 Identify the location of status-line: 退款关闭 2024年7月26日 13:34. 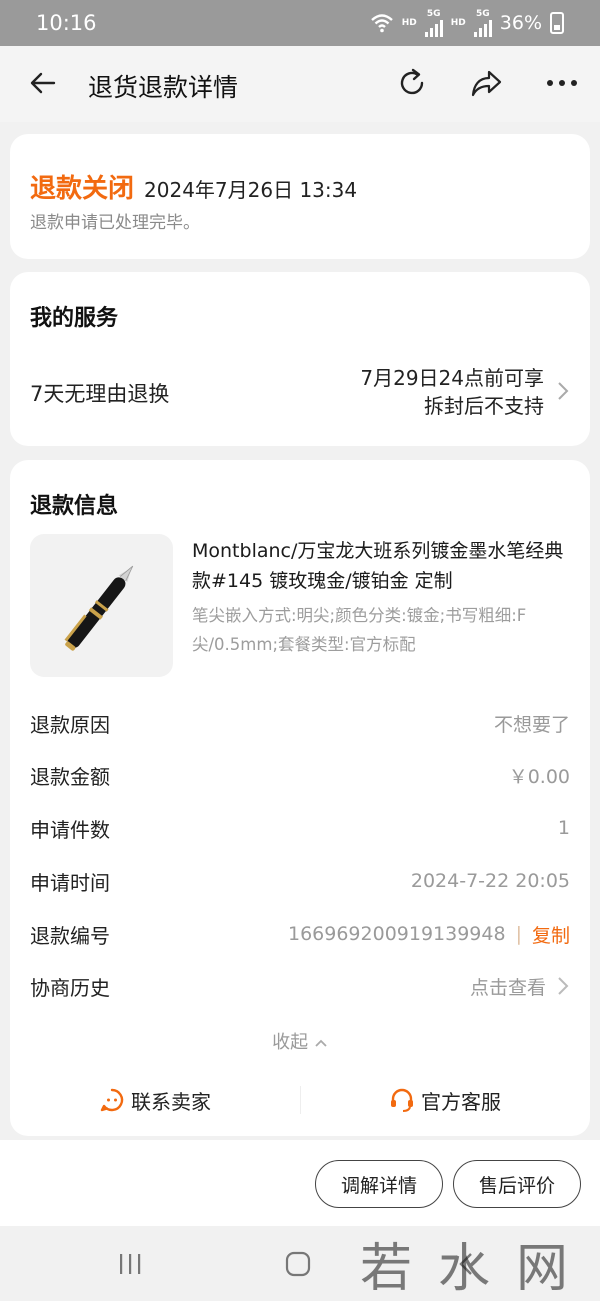
(193, 186).